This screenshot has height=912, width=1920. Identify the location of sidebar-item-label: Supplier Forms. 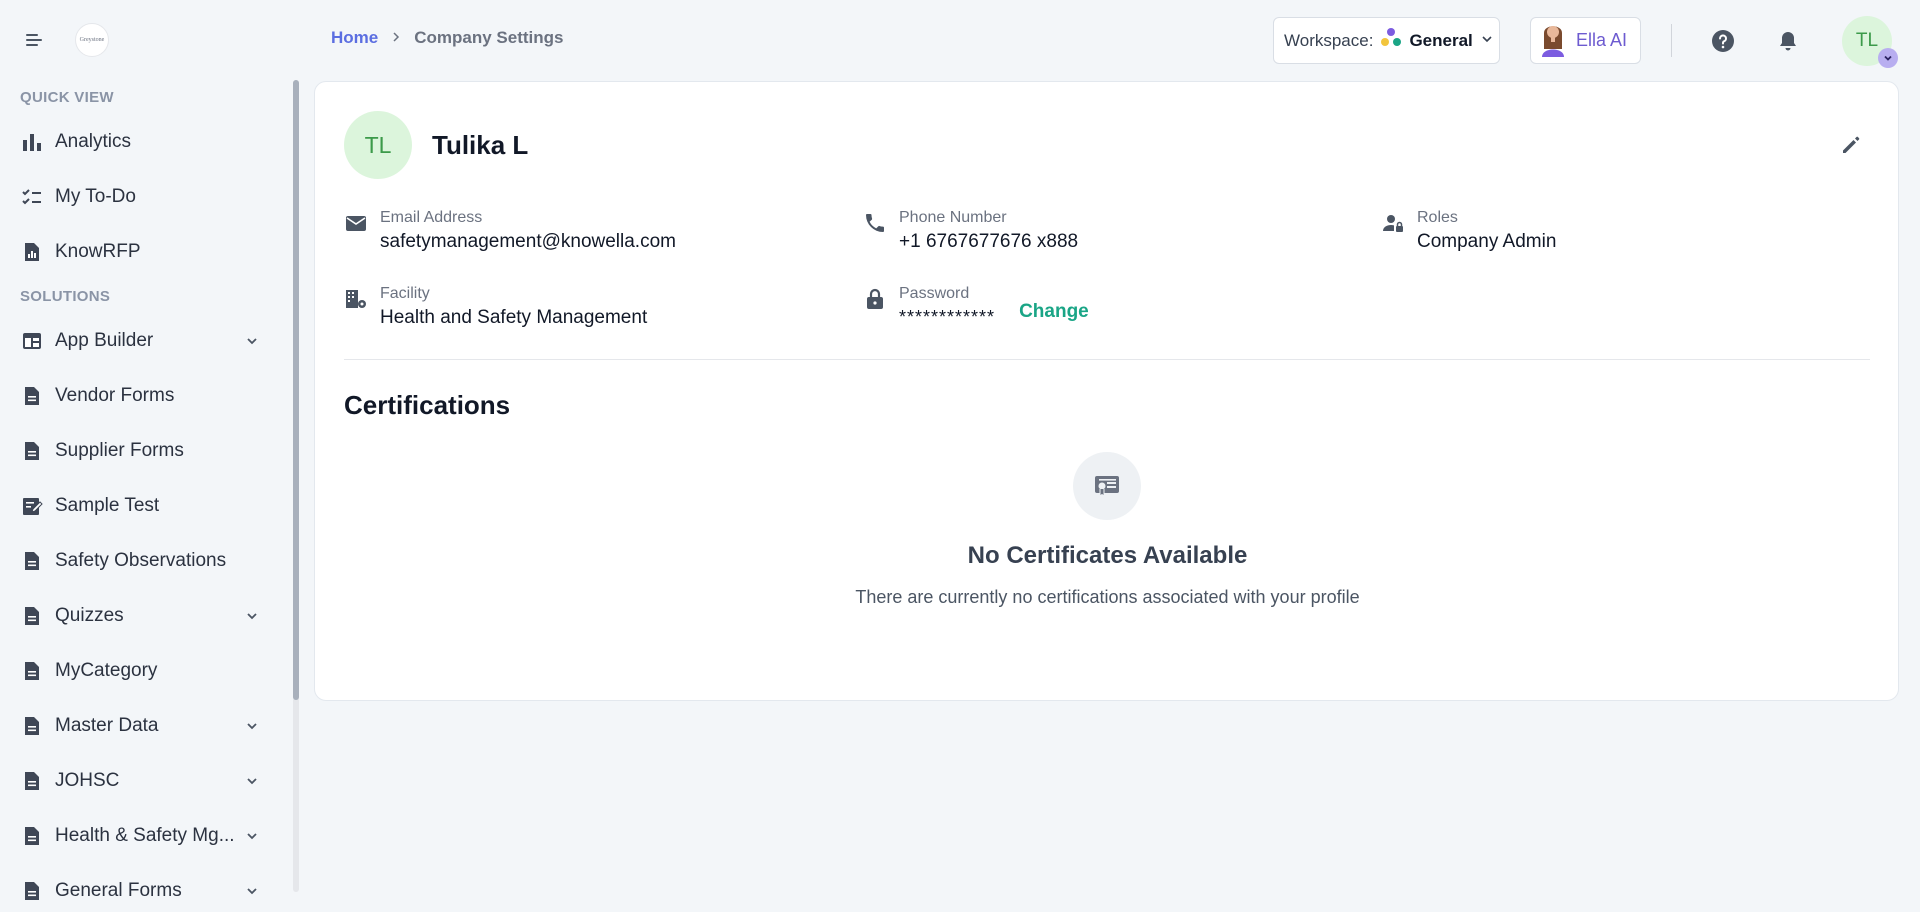
(119, 450).